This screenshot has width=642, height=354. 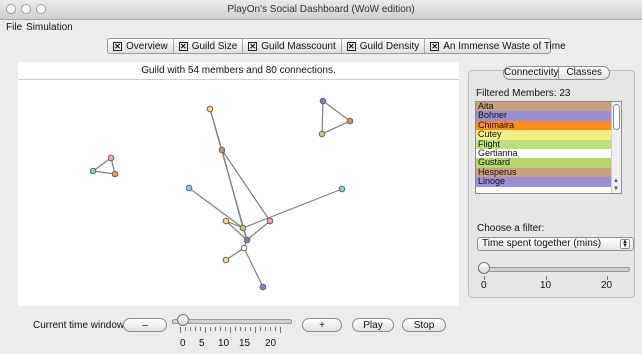 I want to click on filter-select-value: Time spent together (mins), so click(x=542, y=243).